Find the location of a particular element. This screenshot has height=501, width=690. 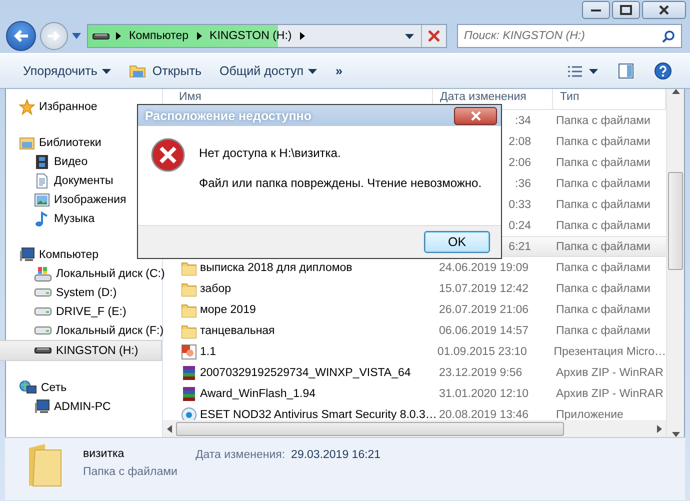

date-cell: :34 is located at coordinates (523, 120).